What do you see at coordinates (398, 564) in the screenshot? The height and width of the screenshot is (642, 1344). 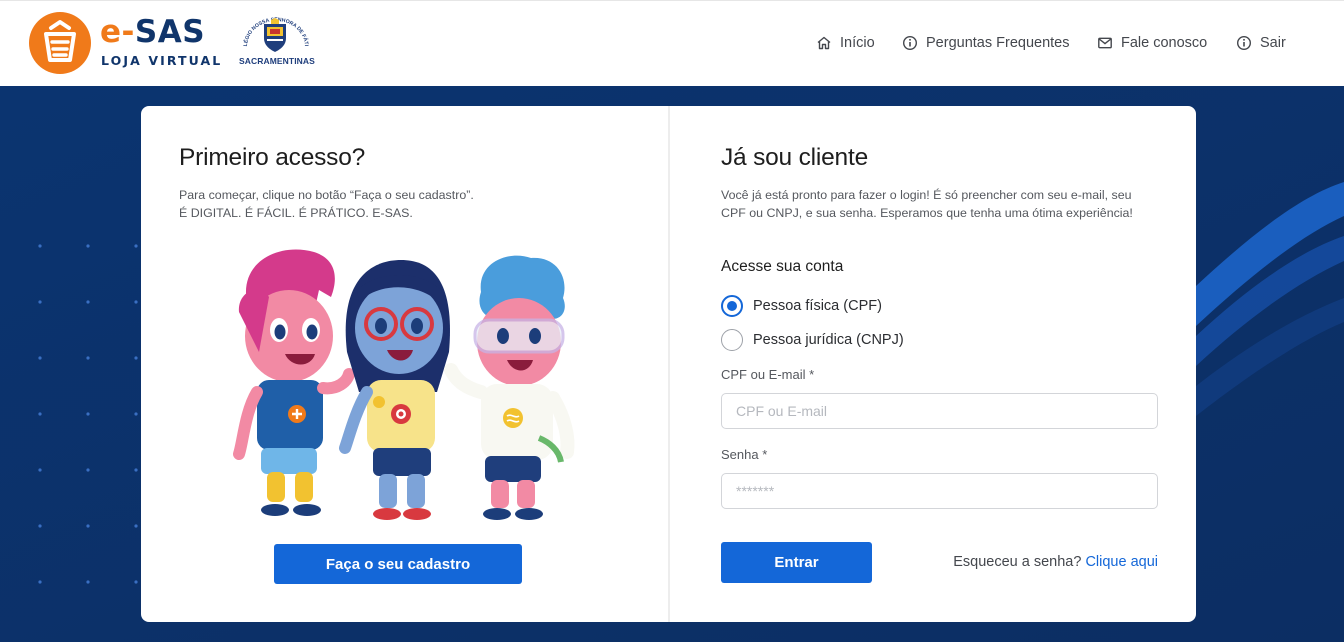 I see `signup-button: Faça o seu cadastro` at bounding box center [398, 564].